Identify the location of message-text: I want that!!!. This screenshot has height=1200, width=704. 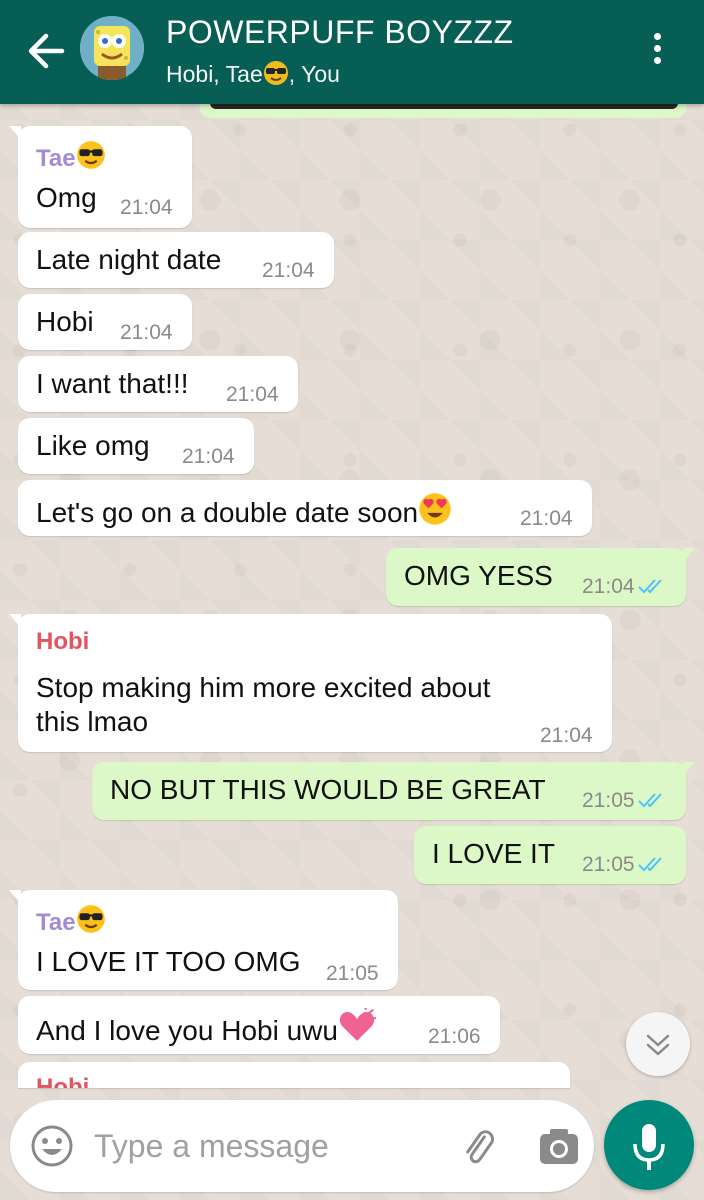
(112, 383).